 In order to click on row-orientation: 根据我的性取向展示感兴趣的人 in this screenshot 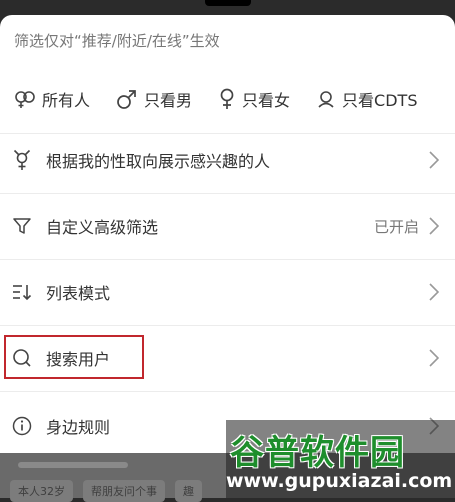, I will do `click(227, 160)`.